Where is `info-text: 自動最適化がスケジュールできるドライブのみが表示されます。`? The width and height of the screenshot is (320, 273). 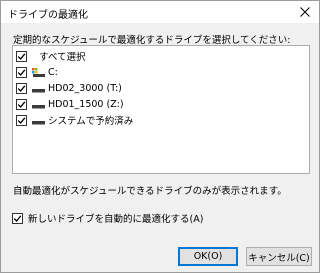
info-text: 自動最適化がスケジュールできるドライブのみが表示されます。 is located at coordinates (150, 191).